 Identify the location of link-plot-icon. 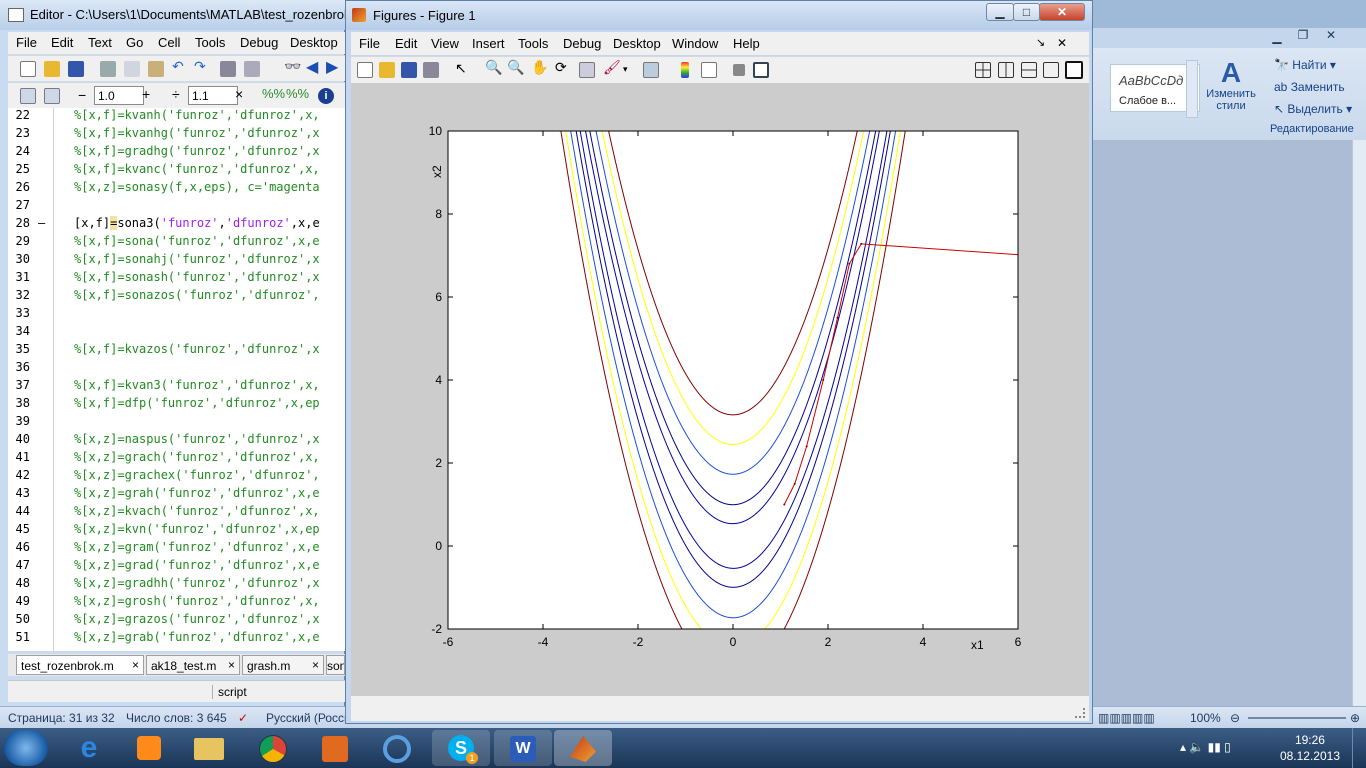
(651, 70).